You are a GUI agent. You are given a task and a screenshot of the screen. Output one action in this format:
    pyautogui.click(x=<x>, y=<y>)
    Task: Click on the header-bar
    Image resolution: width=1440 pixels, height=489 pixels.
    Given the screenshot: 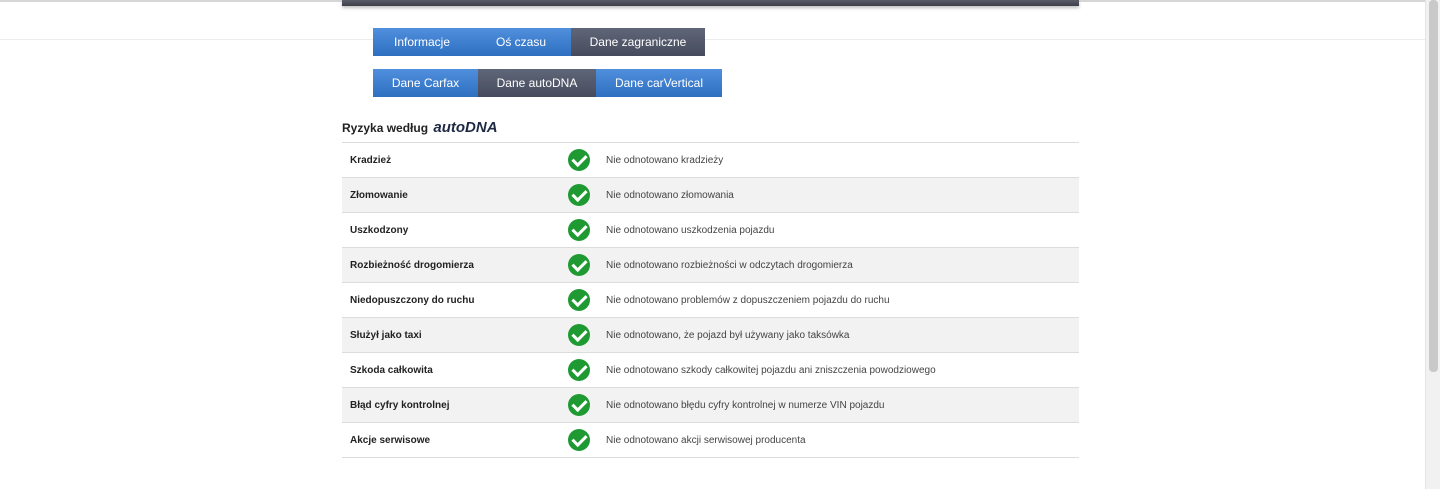 What is the action you would take?
    pyautogui.click(x=710, y=3)
    